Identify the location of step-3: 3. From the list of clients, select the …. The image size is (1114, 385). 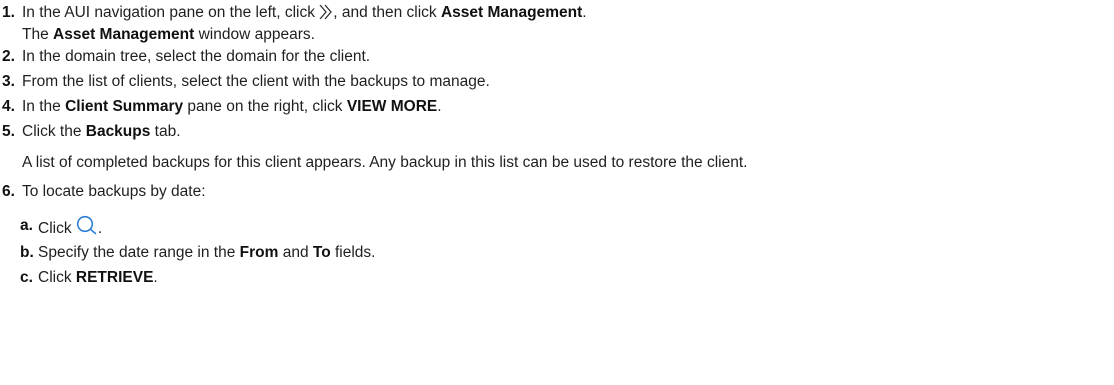
(245, 82).